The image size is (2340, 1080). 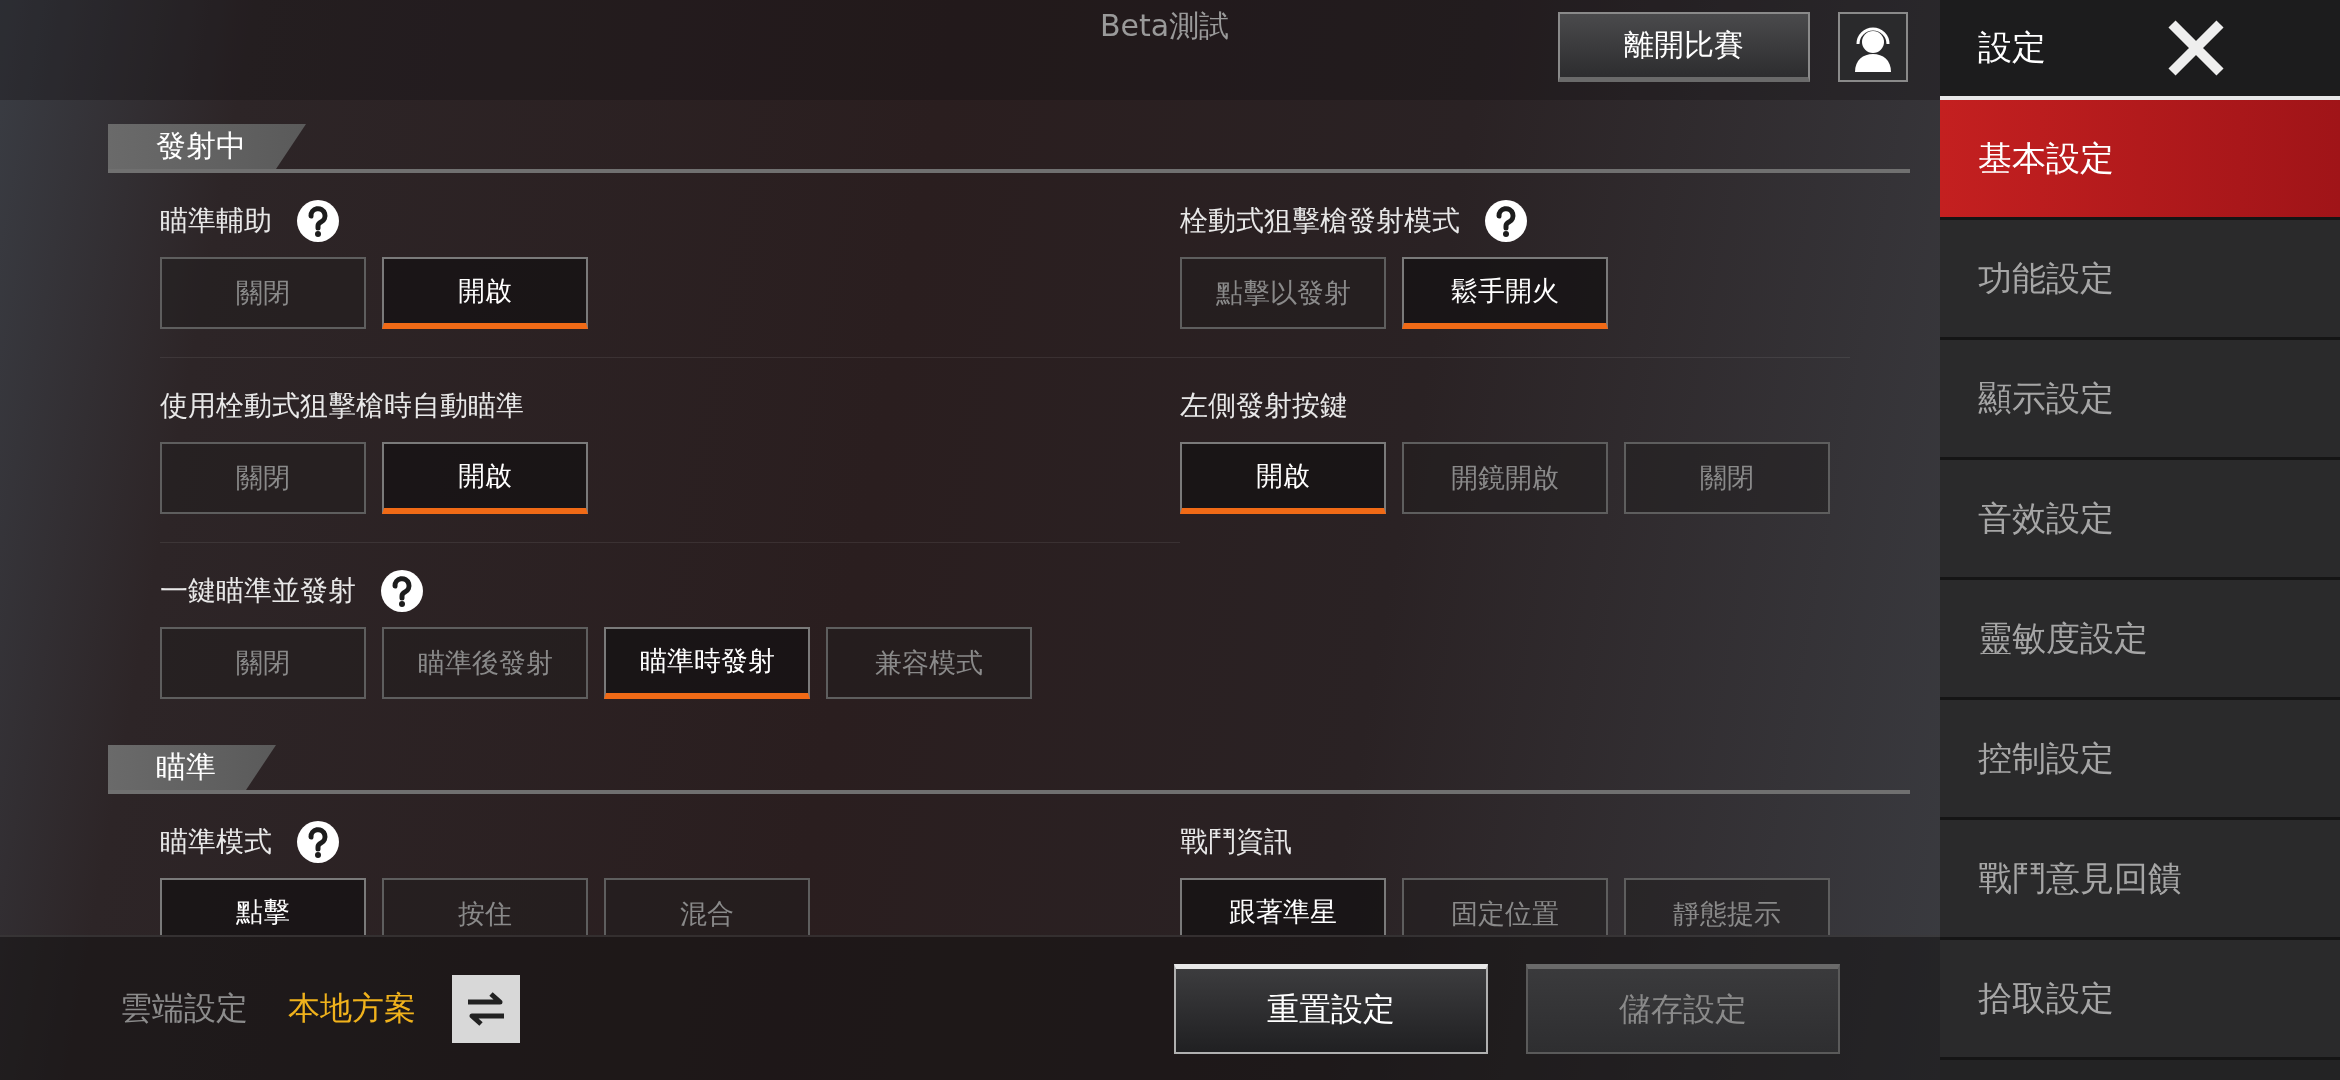 What do you see at coordinates (1236, 842) in the screenshot?
I see `setting-label: 戰鬥資訊` at bounding box center [1236, 842].